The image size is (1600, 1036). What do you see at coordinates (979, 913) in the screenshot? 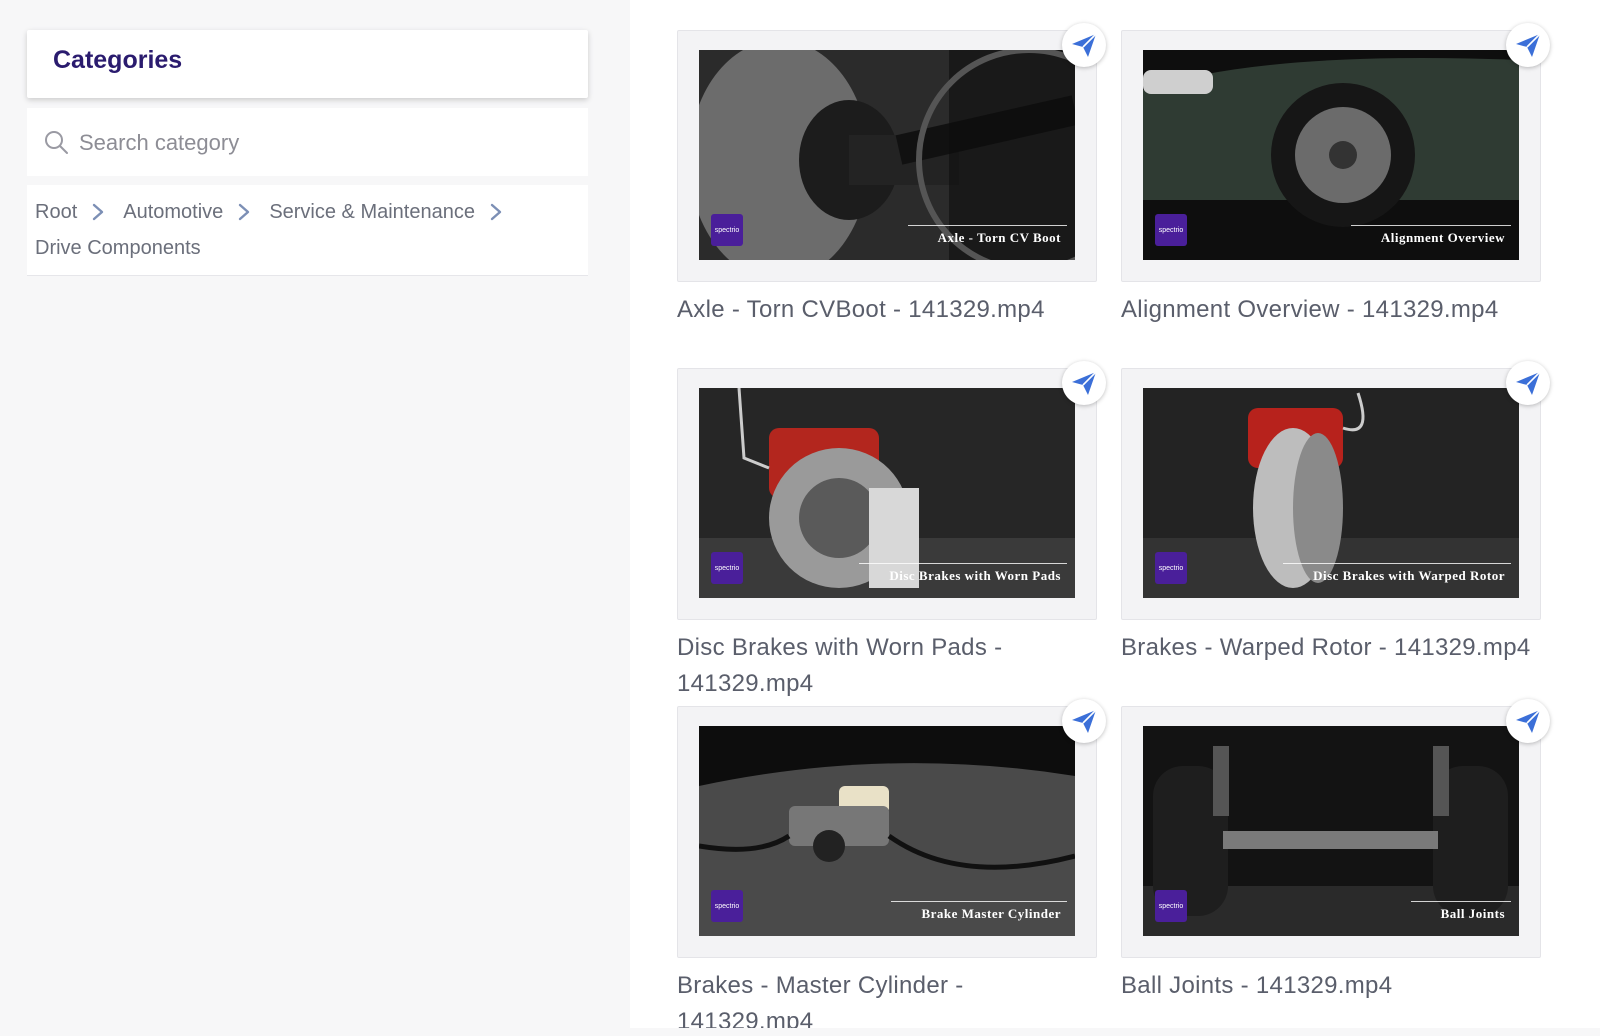
I see `thumbnail-overlay-label: Brake Master Cylinder` at bounding box center [979, 913].